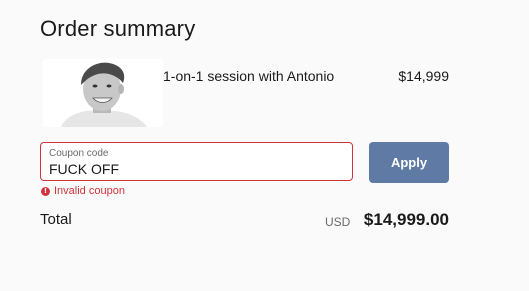  What do you see at coordinates (409, 162) in the screenshot?
I see `apply-coupon-button: Apply` at bounding box center [409, 162].